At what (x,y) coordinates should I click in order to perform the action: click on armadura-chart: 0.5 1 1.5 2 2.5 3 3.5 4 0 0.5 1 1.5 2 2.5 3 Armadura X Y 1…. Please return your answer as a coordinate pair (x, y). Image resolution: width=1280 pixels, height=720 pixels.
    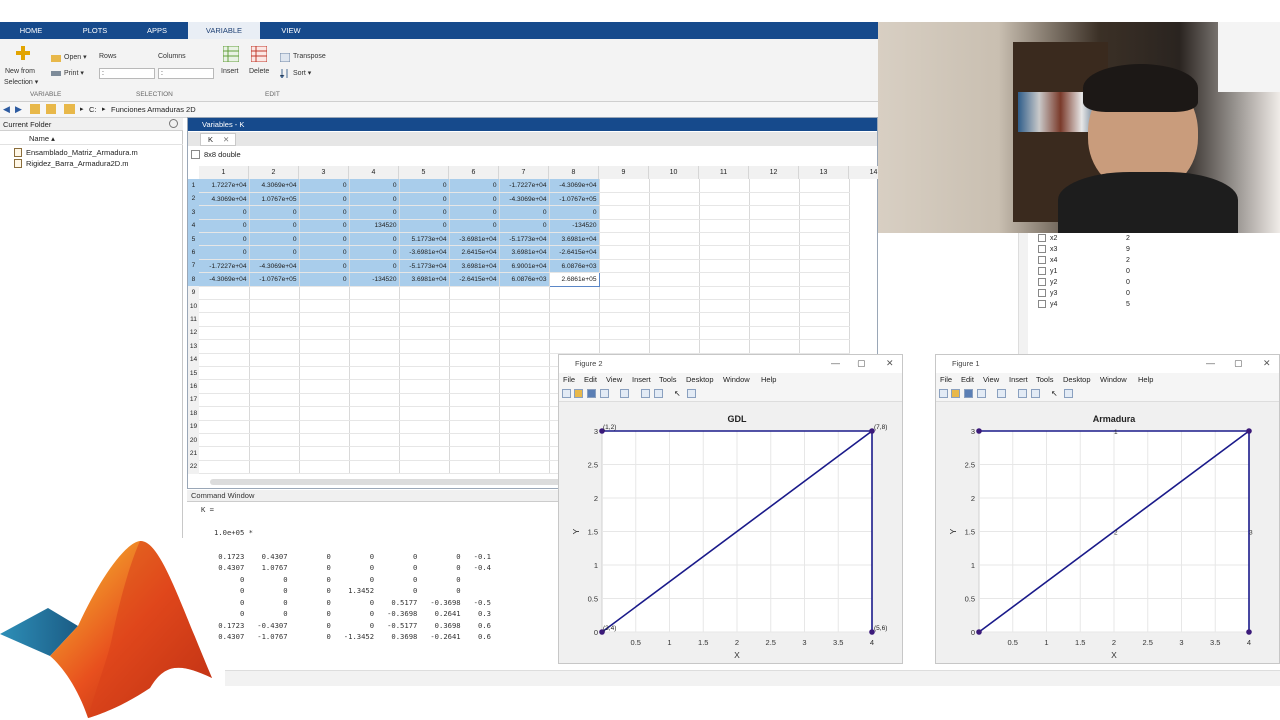
    Looking at the image, I should click on (1107, 533).